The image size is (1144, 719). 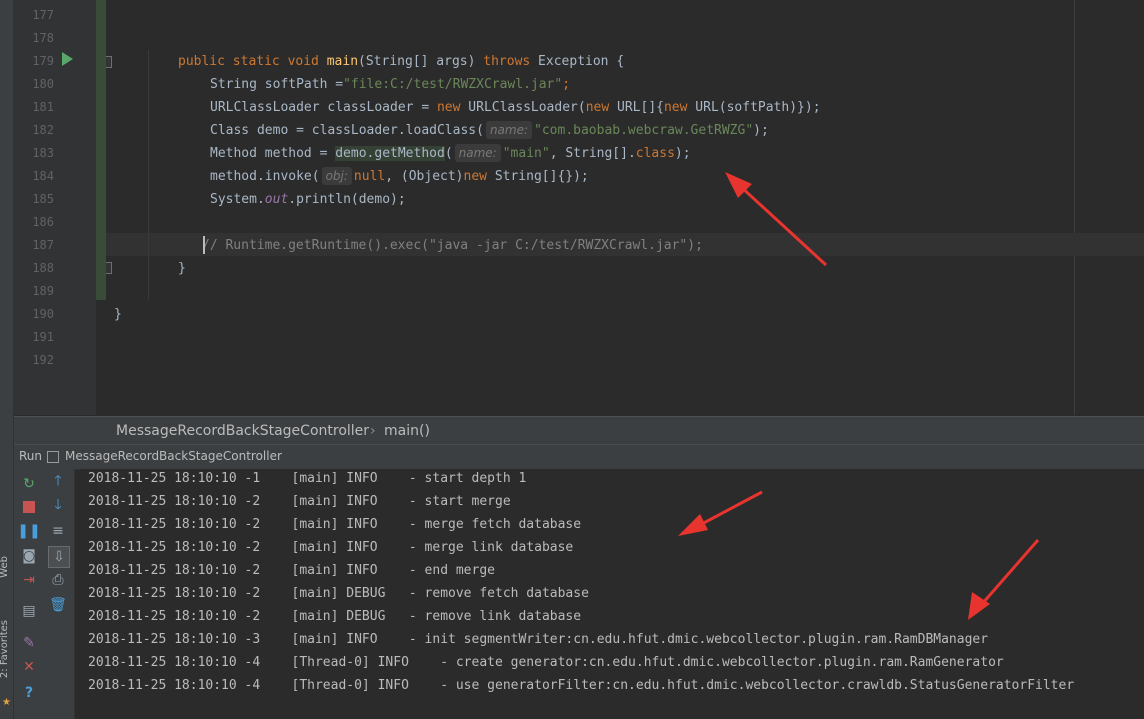 What do you see at coordinates (67, 59) in the screenshot?
I see `run-gutter-icon` at bounding box center [67, 59].